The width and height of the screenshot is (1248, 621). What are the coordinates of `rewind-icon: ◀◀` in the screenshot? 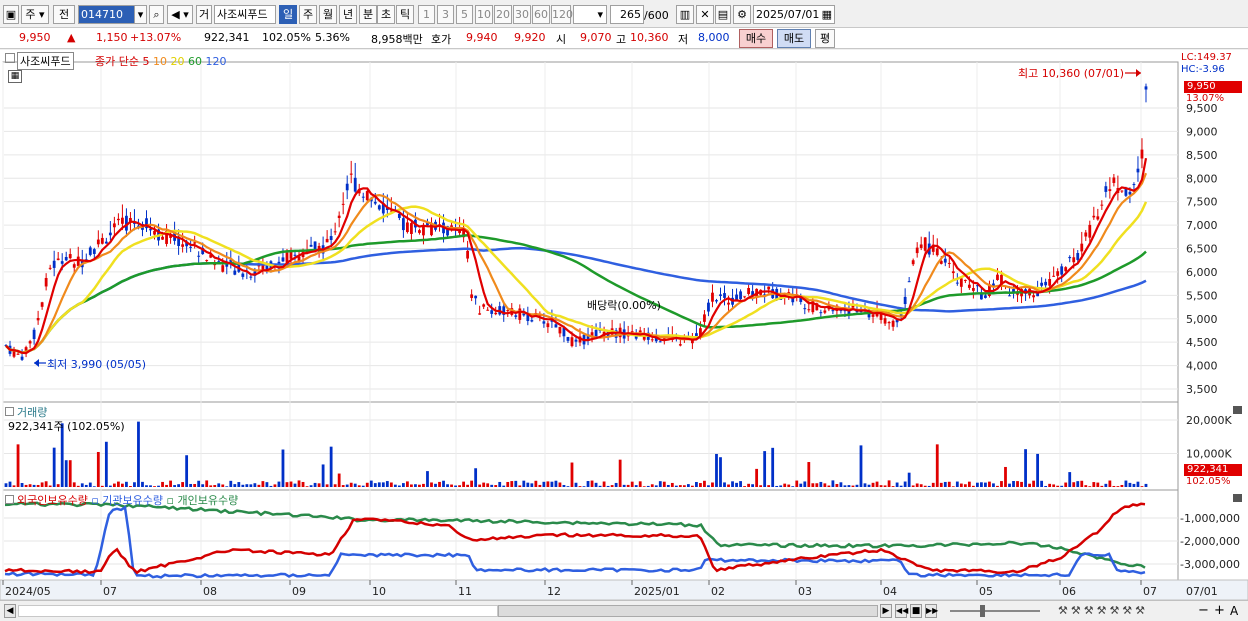 It's located at (901, 611).